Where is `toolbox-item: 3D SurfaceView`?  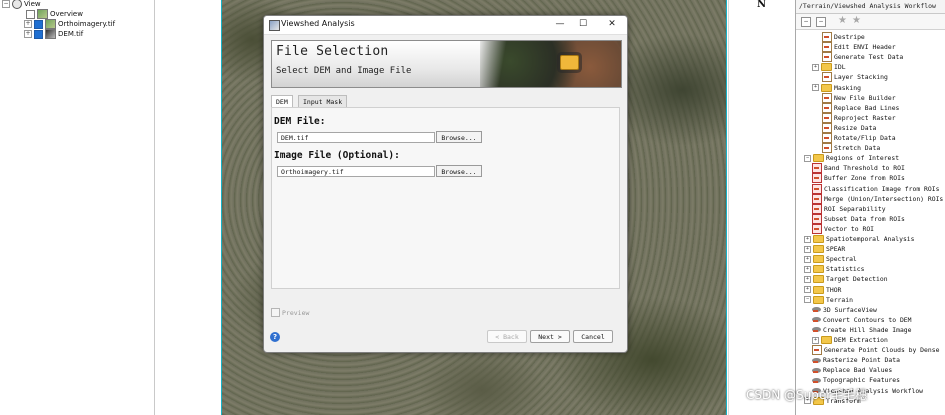 toolbox-item: 3D SurfaceView is located at coordinates (844, 310).